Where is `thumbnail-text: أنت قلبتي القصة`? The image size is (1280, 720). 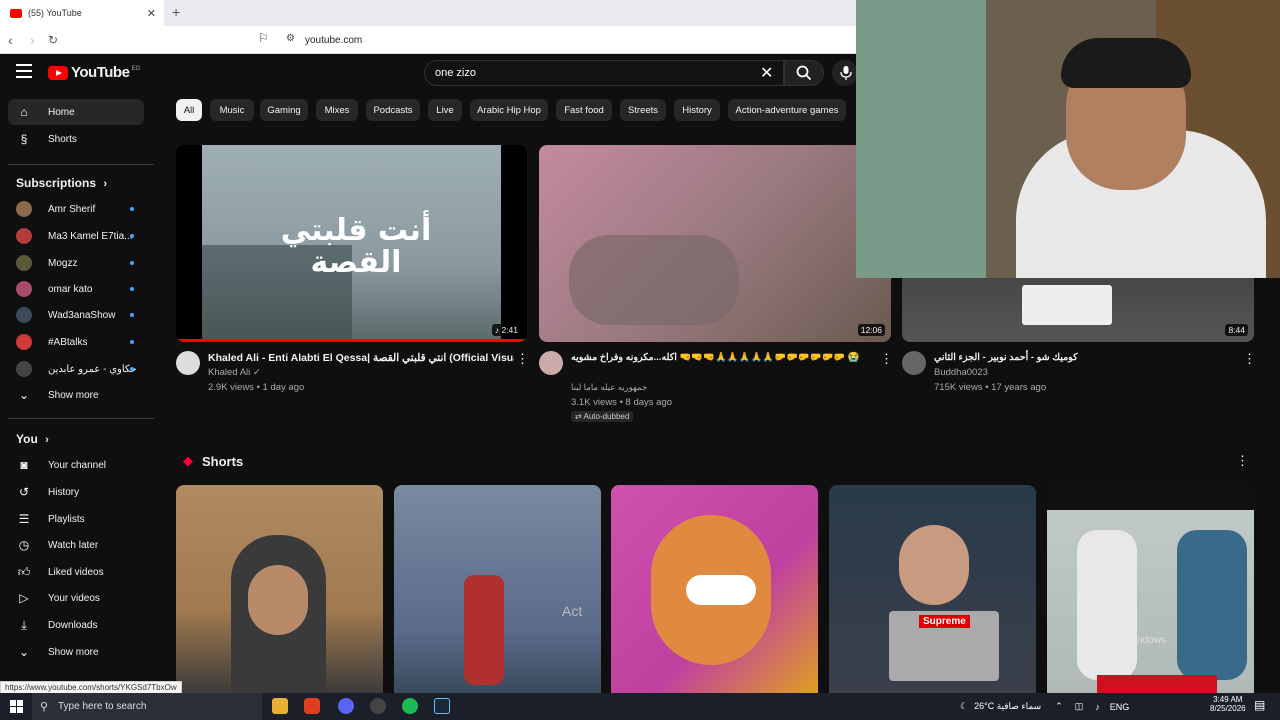 thumbnail-text: أنت قلبتي القصة is located at coordinates (356, 246).